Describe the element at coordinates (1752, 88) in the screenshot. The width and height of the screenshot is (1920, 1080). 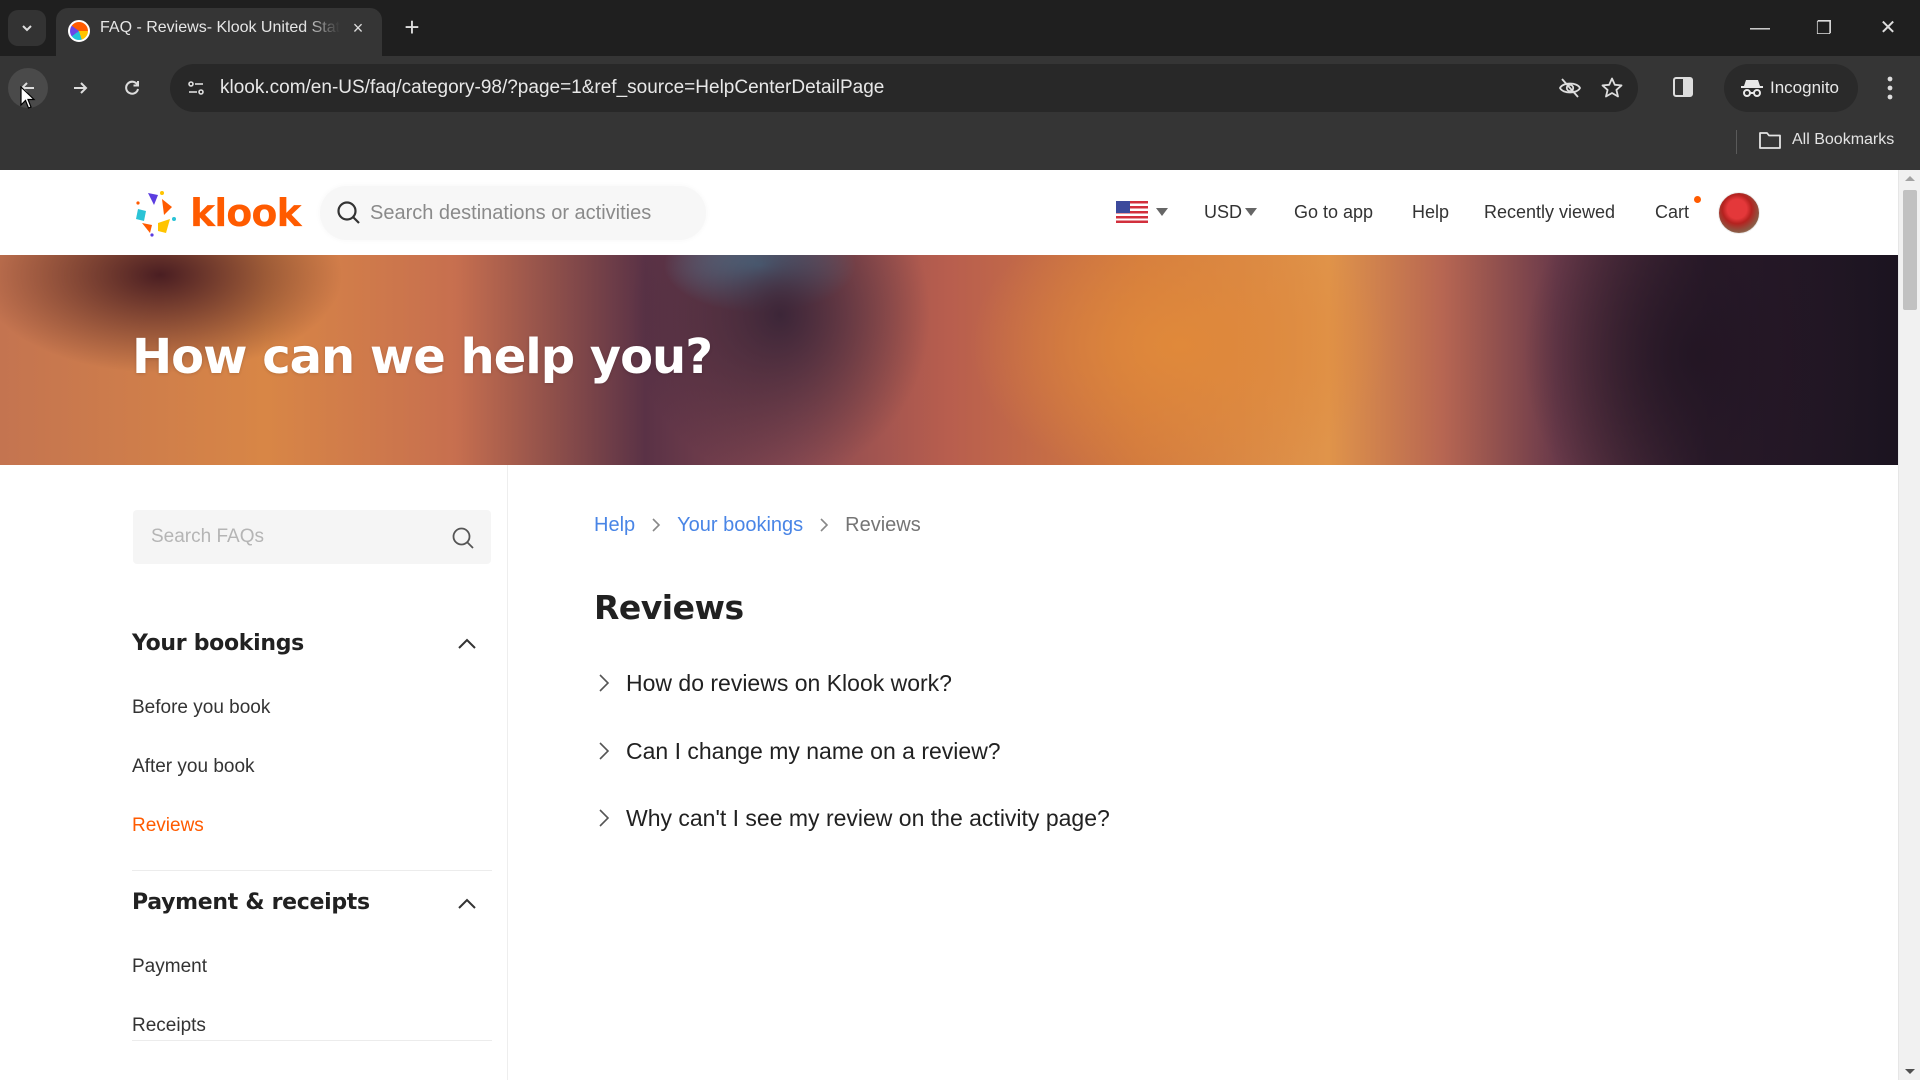
I see `incognito-icon` at that location.